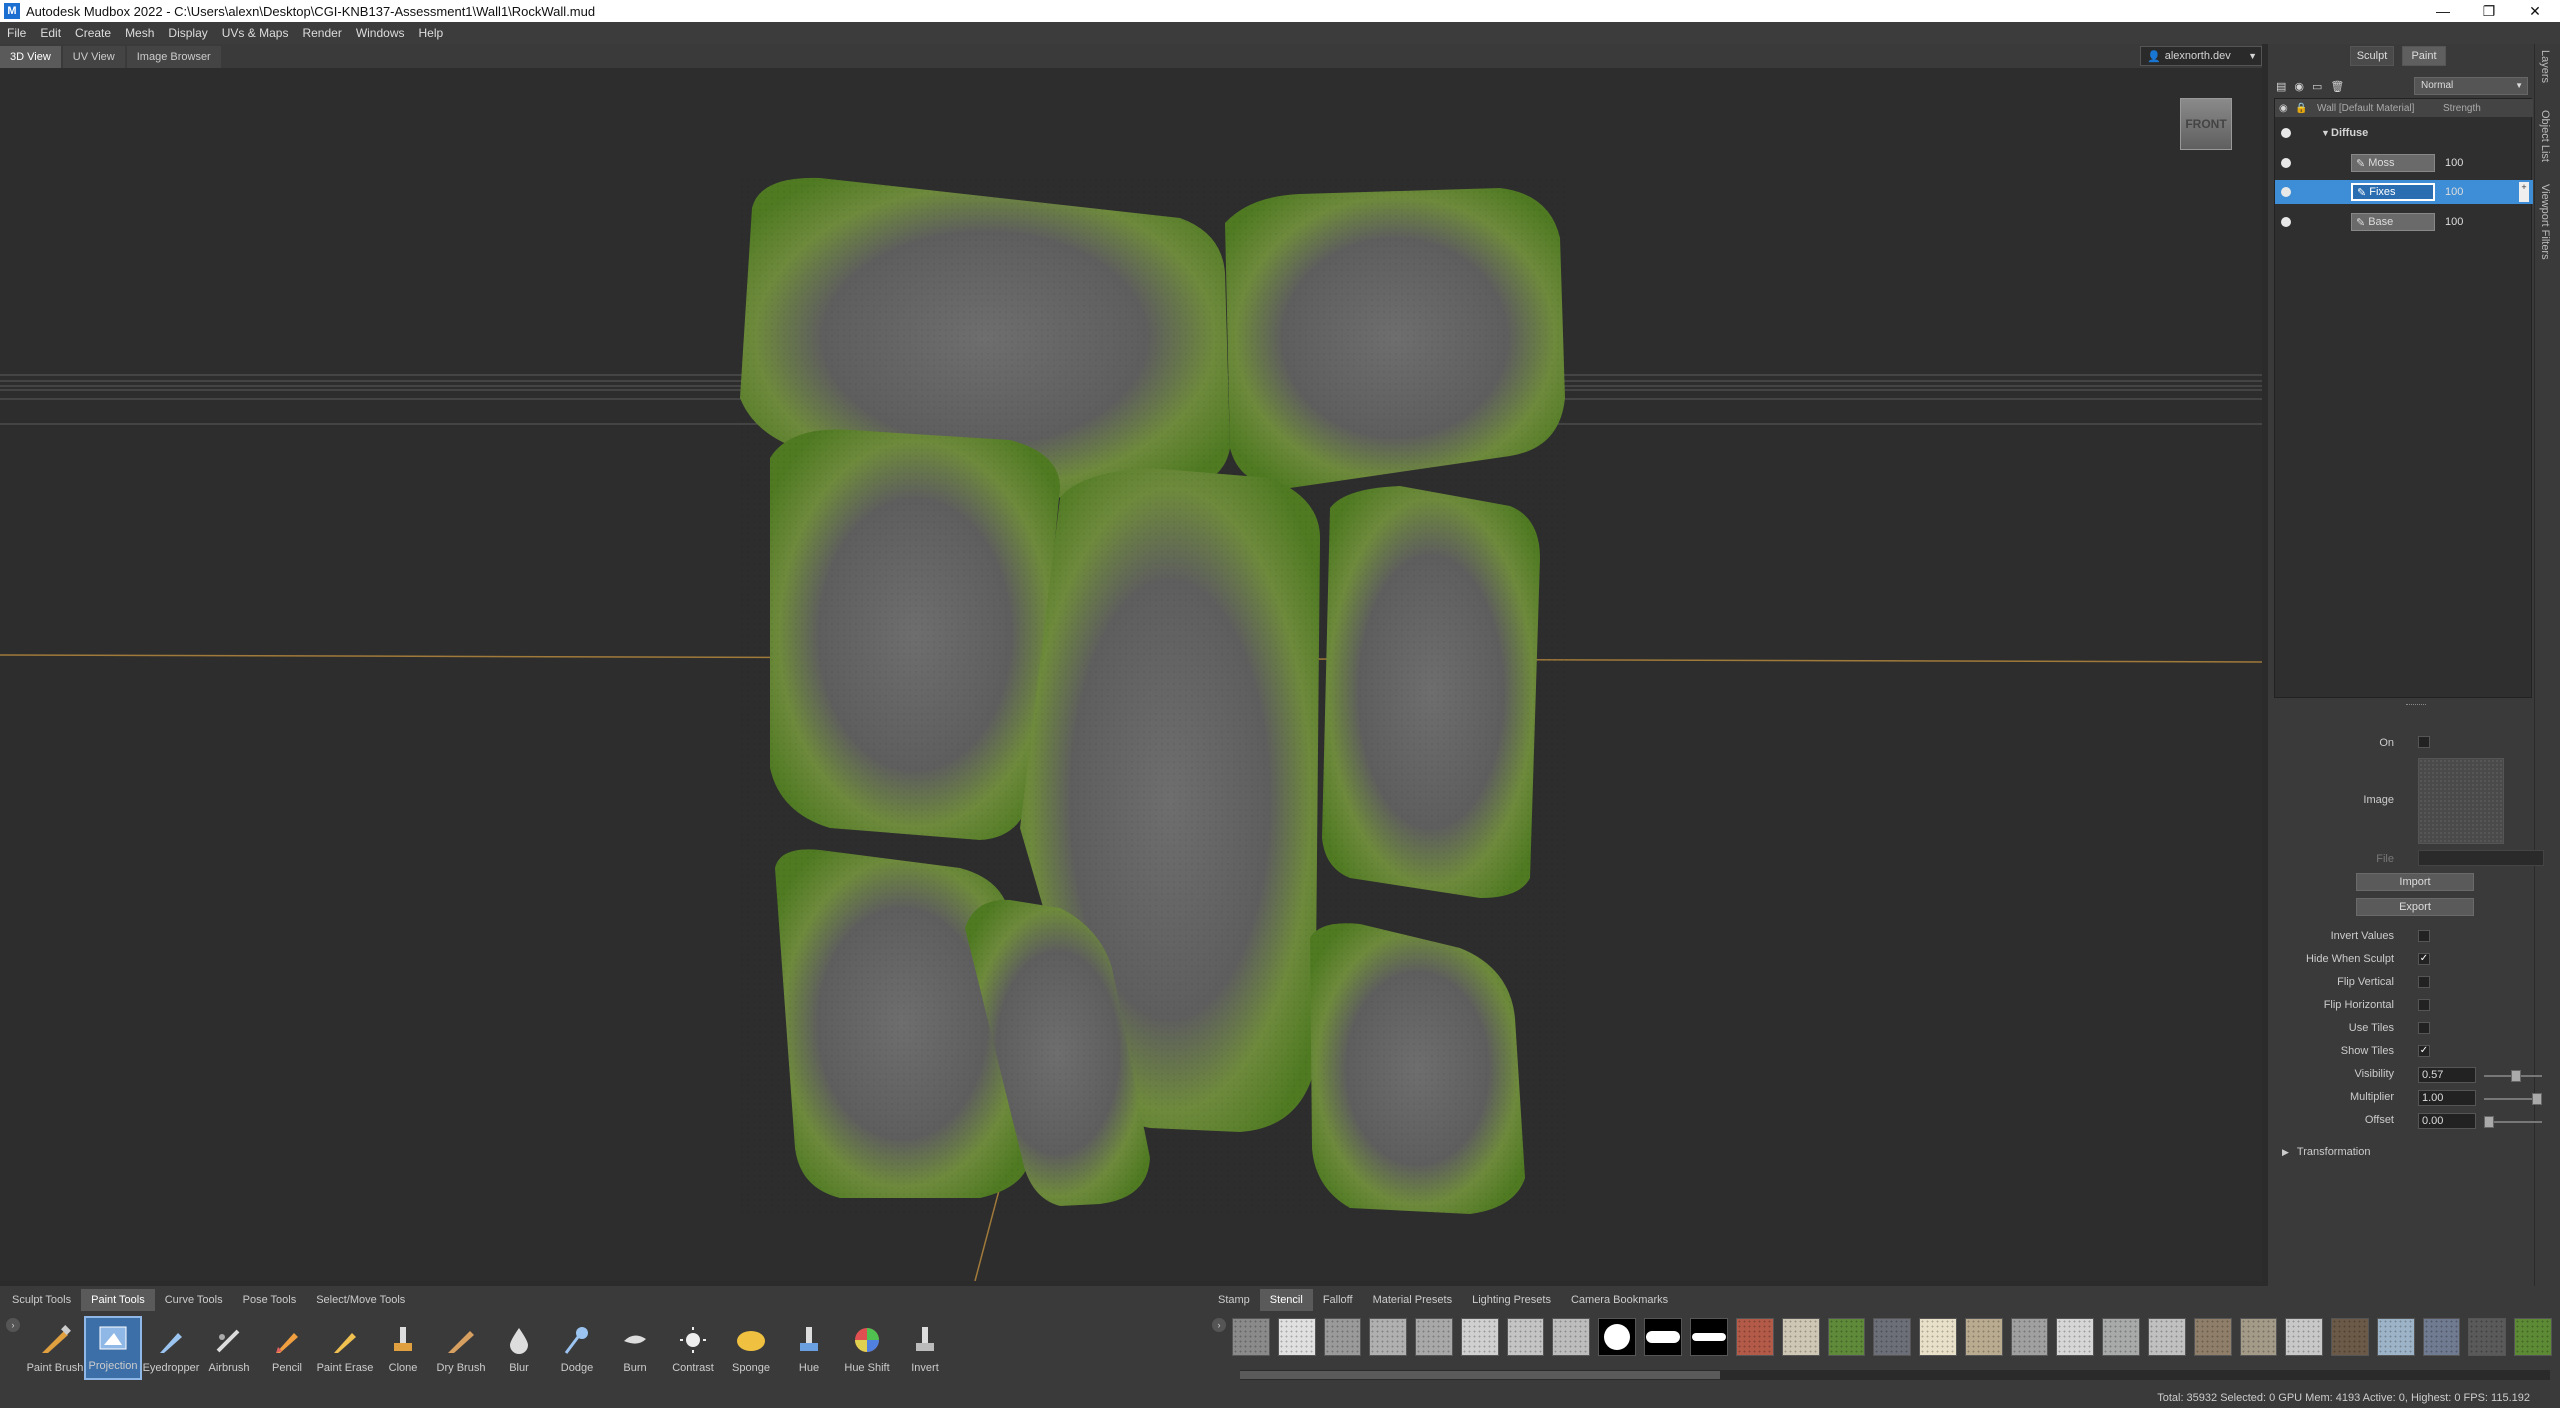 This screenshot has width=2560, height=1408. I want to click on tool-airbrush: Airbrush, so click(229, 1348).